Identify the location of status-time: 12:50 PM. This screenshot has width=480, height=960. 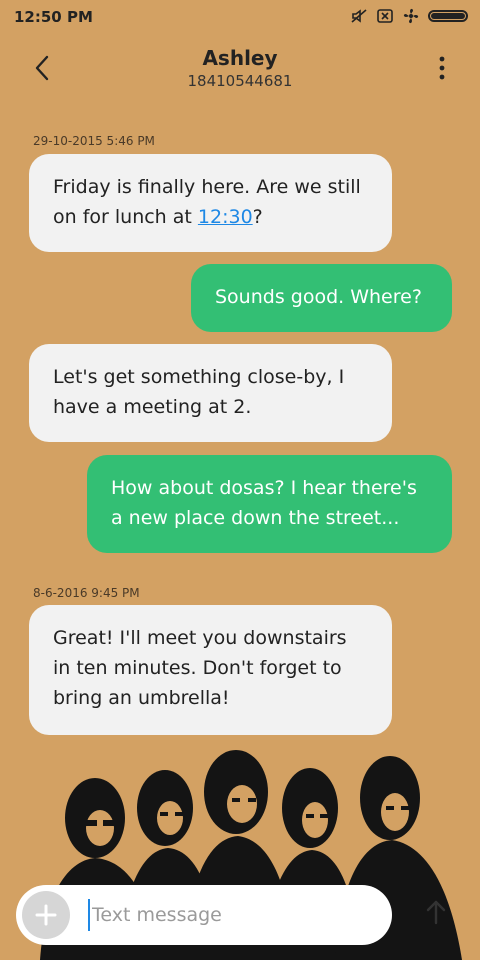
(53, 17).